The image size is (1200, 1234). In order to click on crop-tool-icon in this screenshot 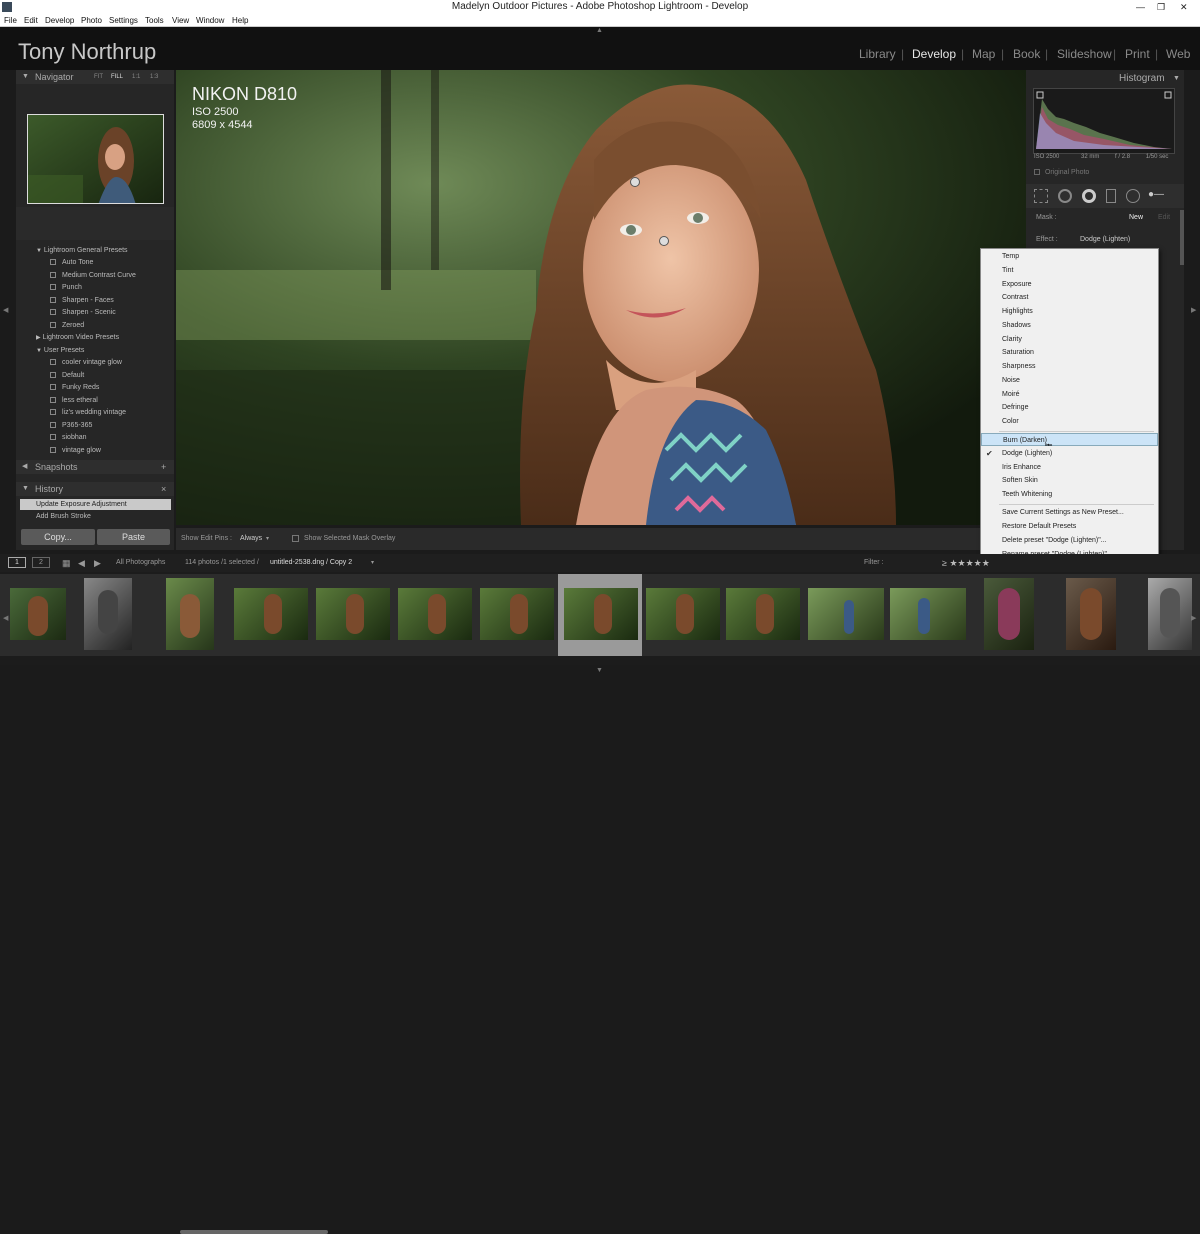, I will do `click(1041, 196)`.